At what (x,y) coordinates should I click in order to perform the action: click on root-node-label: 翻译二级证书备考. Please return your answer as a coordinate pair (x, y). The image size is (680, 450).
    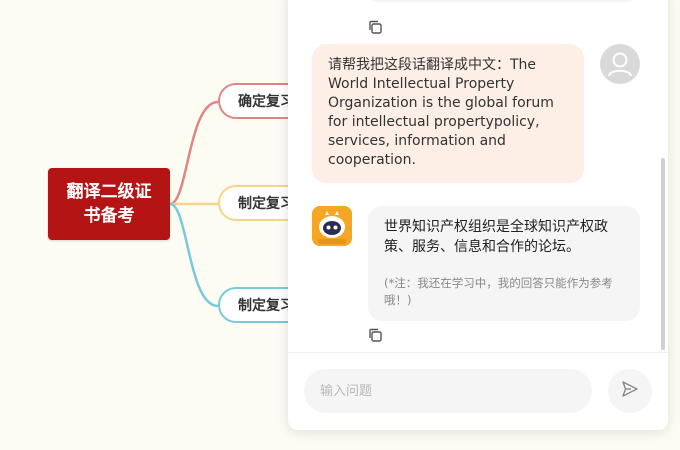
    Looking at the image, I should click on (109, 204).